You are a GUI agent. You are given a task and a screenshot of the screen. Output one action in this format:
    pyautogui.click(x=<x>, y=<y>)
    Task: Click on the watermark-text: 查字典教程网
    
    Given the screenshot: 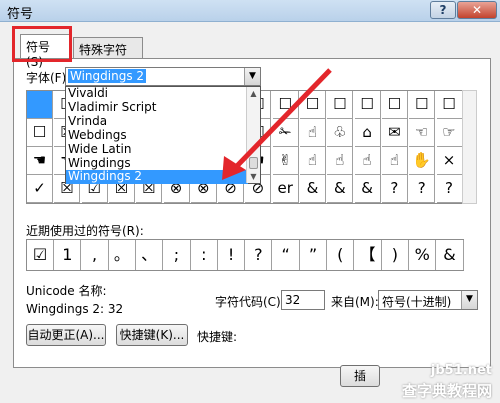 What is the action you would take?
    pyautogui.click(x=446, y=391)
    